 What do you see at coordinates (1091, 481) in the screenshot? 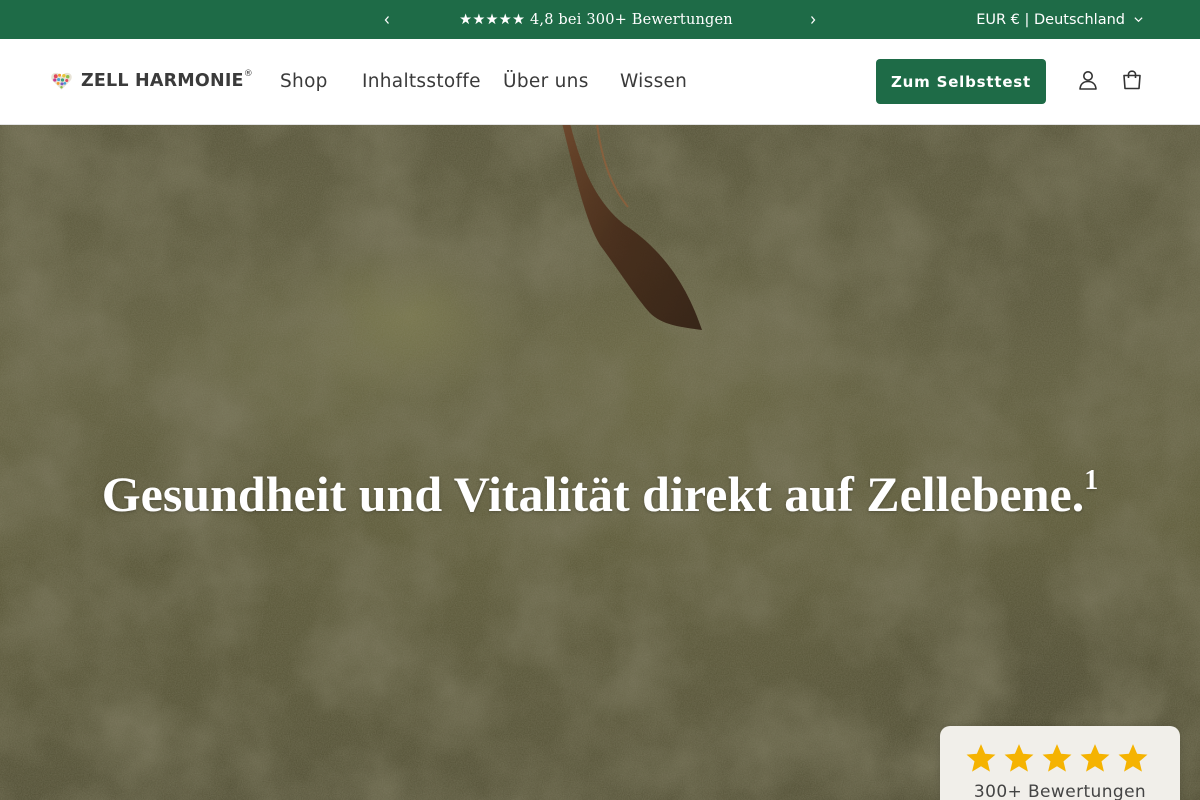
I see `hero-footnote: 1` at bounding box center [1091, 481].